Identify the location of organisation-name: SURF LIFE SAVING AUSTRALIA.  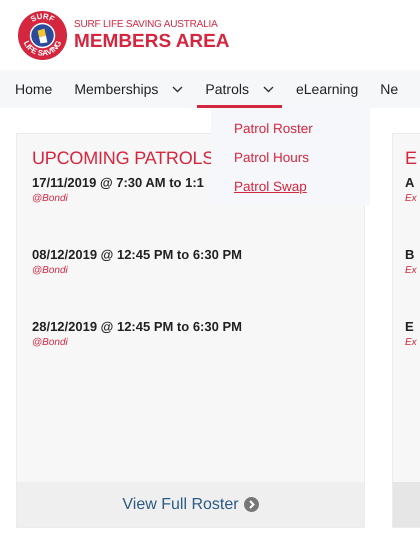
(146, 24).